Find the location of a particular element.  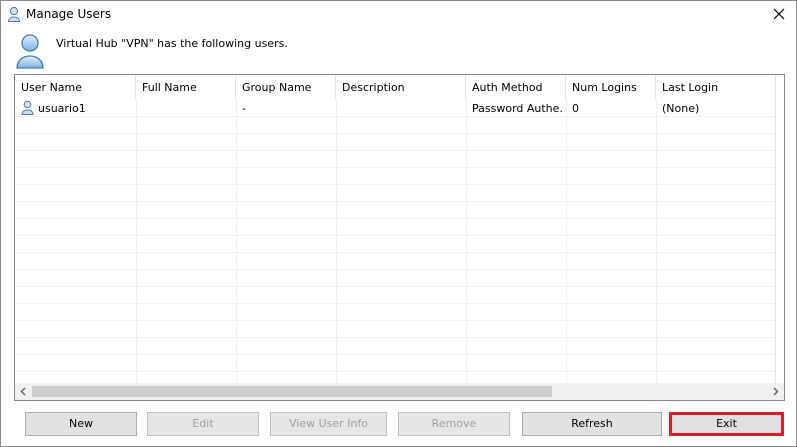

cell-num-logins: 0 is located at coordinates (575, 108).